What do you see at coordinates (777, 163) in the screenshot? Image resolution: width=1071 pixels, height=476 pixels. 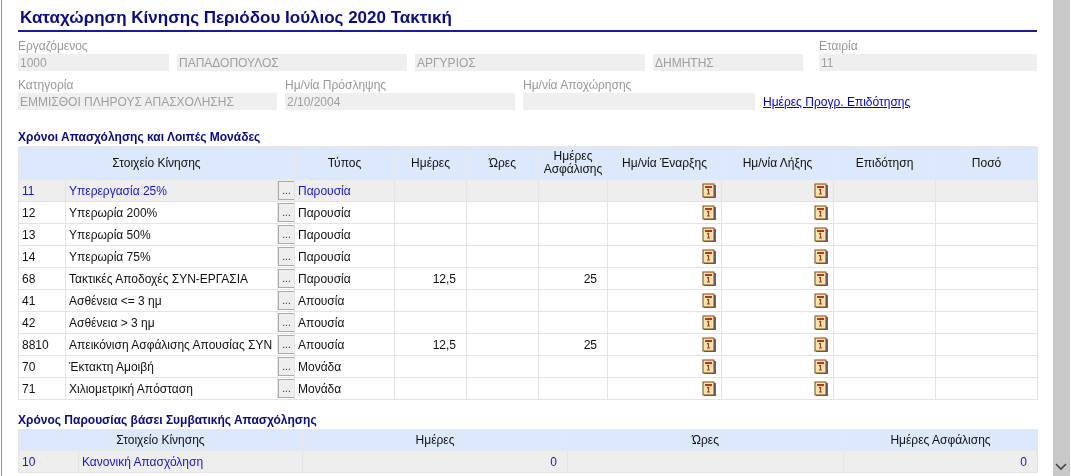 I see `column-header: Ημ/νία Λήξης` at bounding box center [777, 163].